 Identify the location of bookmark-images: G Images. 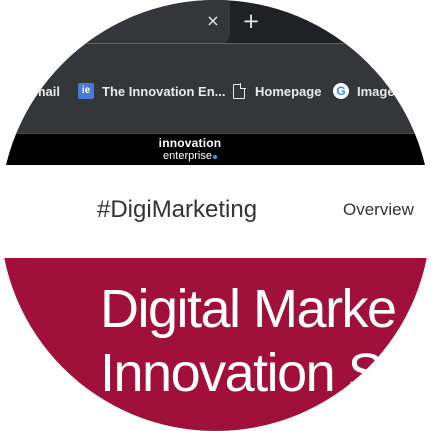
(367, 91).